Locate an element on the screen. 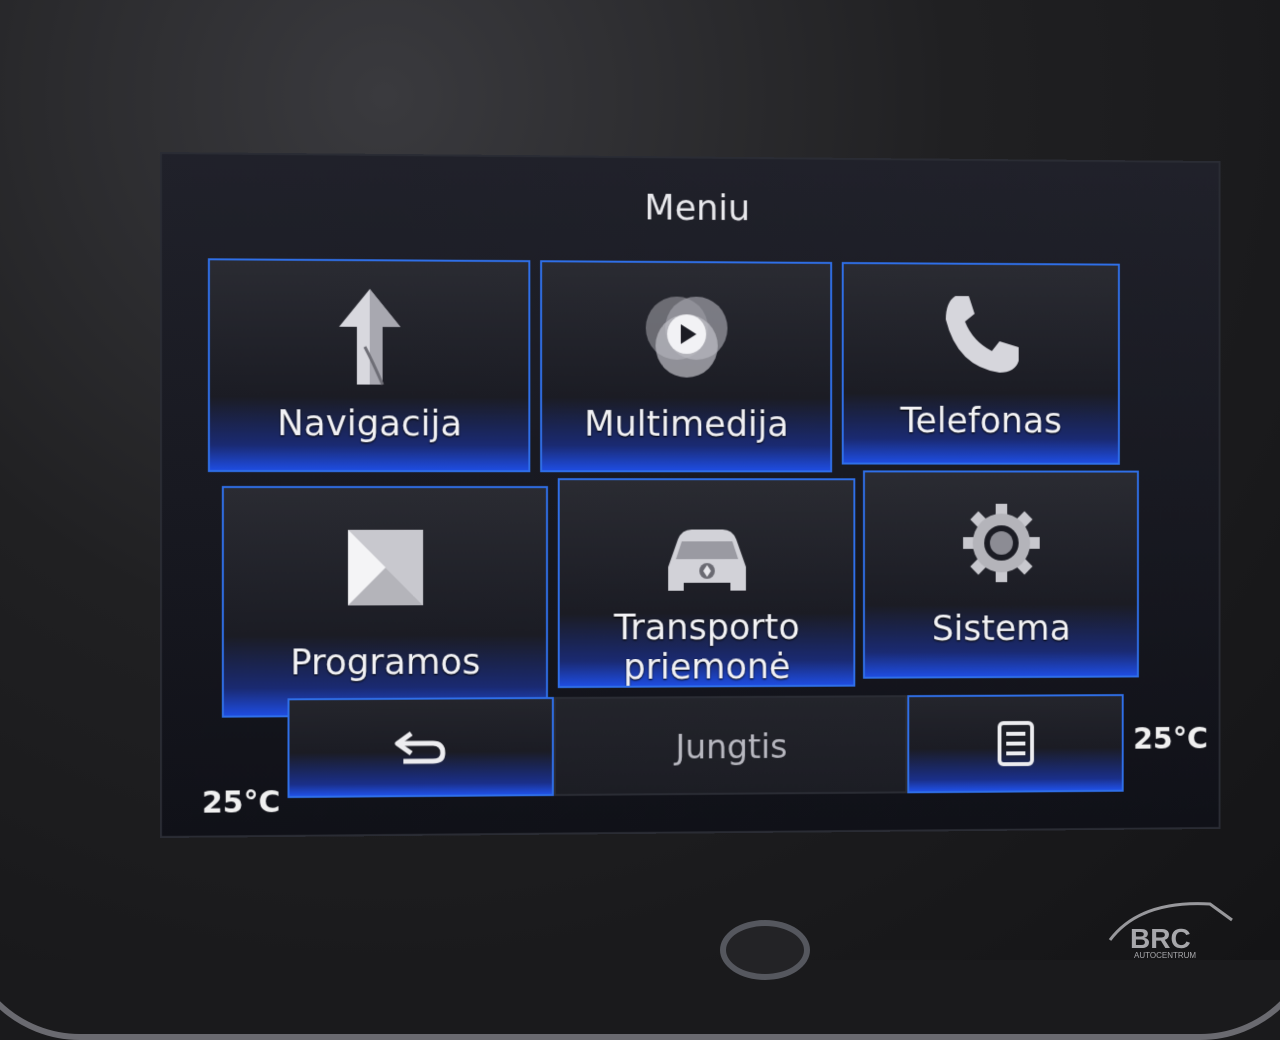  page-title: Meniu is located at coordinates (690, 208).